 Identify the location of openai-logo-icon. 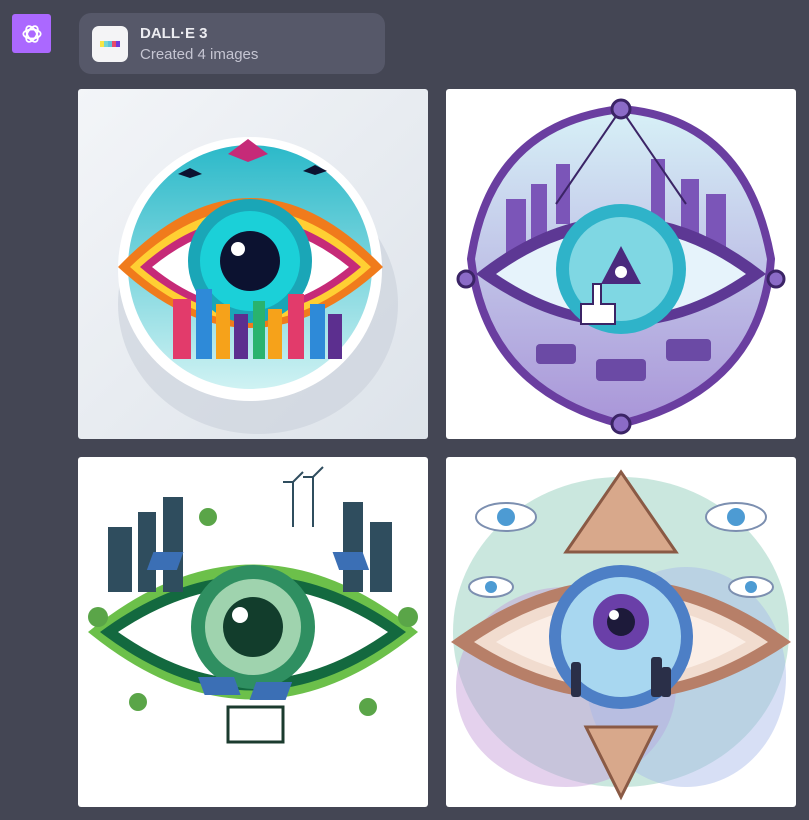
(31, 33).